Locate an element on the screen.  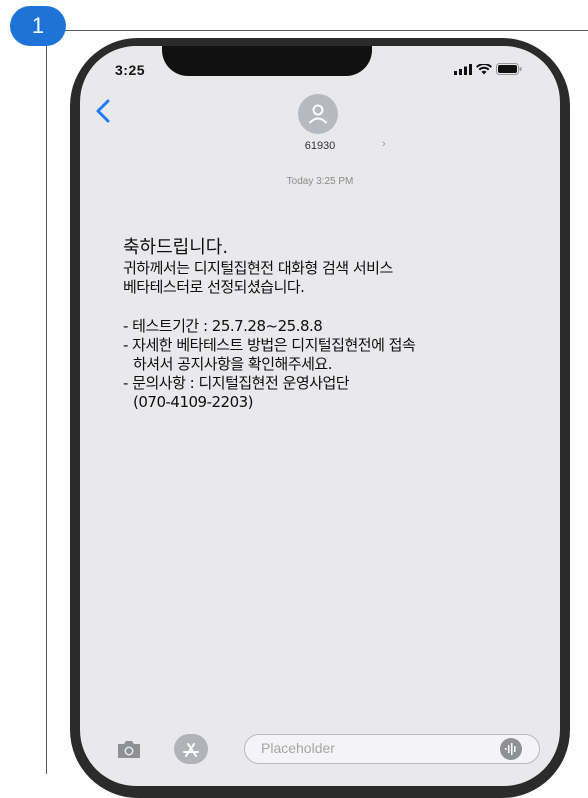
message-line: 하셔서 공지사항을 확인해주세요. is located at coordinates (233, 364).